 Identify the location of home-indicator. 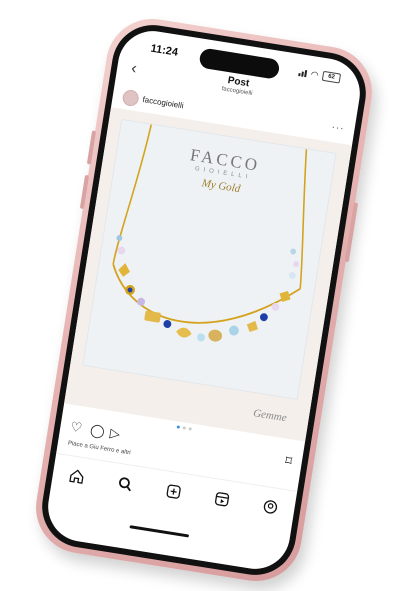
(159, 531).